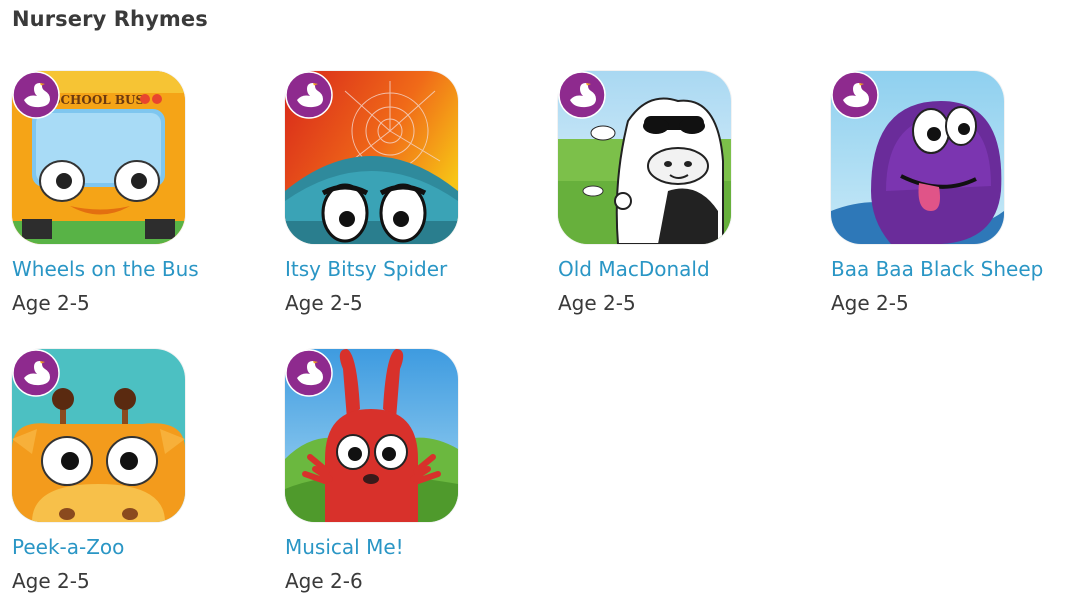 This screenshot has height=608, width=1080. Describe the element at coordinates (634, 269) in the screenshot. I see `app-title-link: Old MacDonald` at that location.